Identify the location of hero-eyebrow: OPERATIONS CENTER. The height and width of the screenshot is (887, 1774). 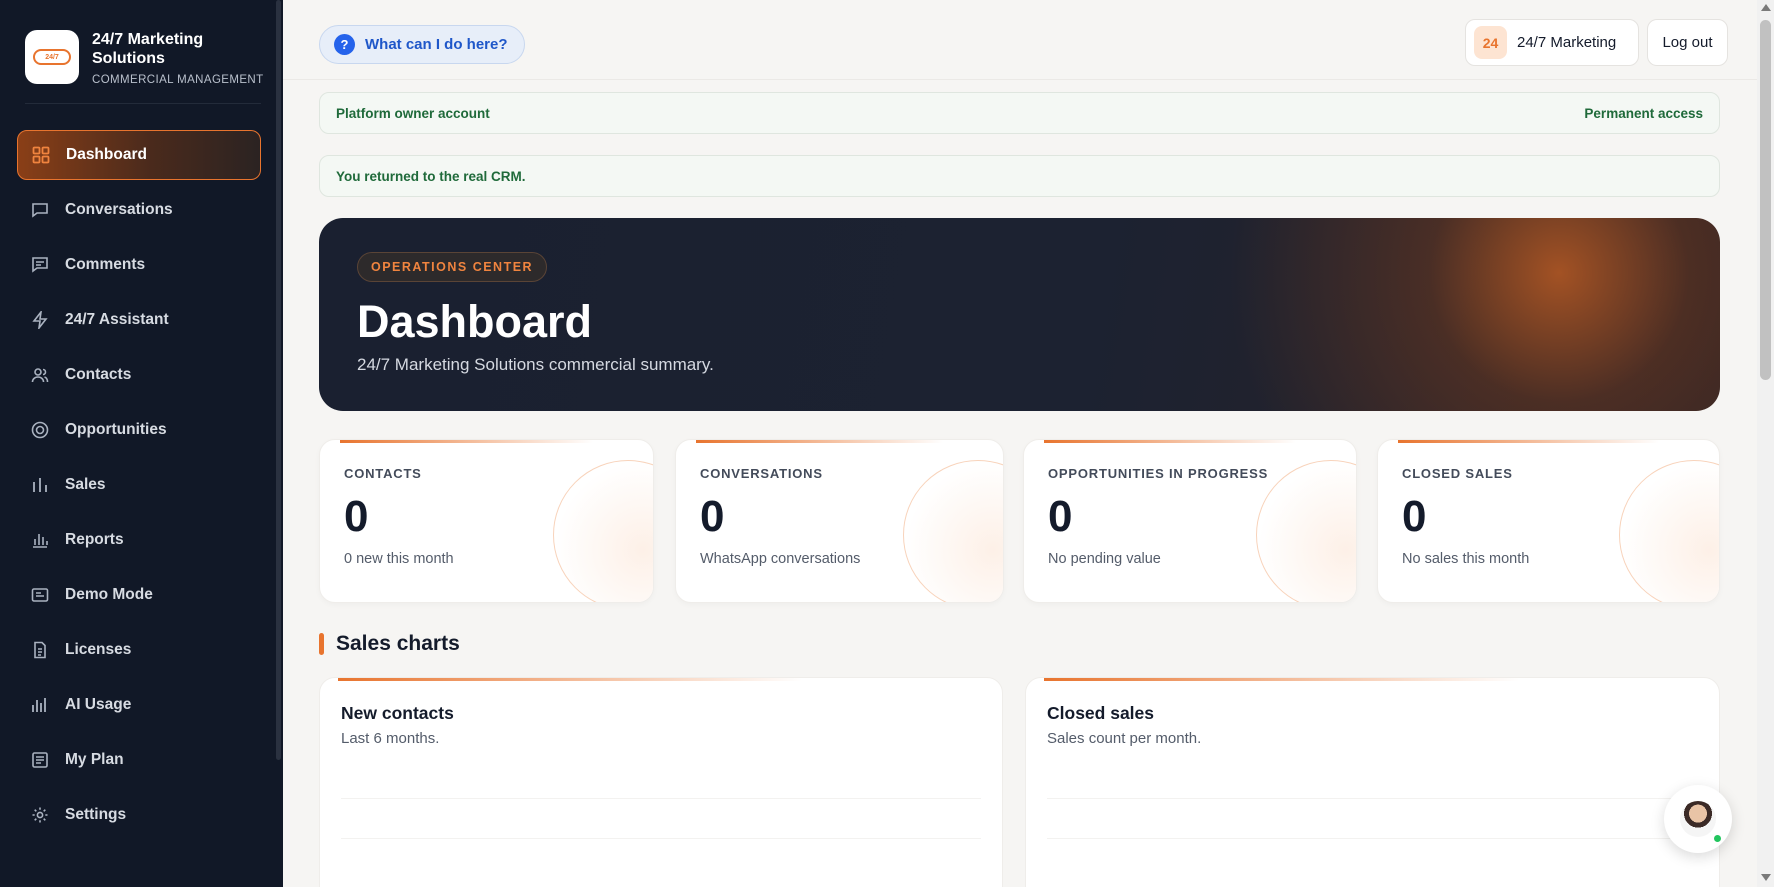
(452, 267).